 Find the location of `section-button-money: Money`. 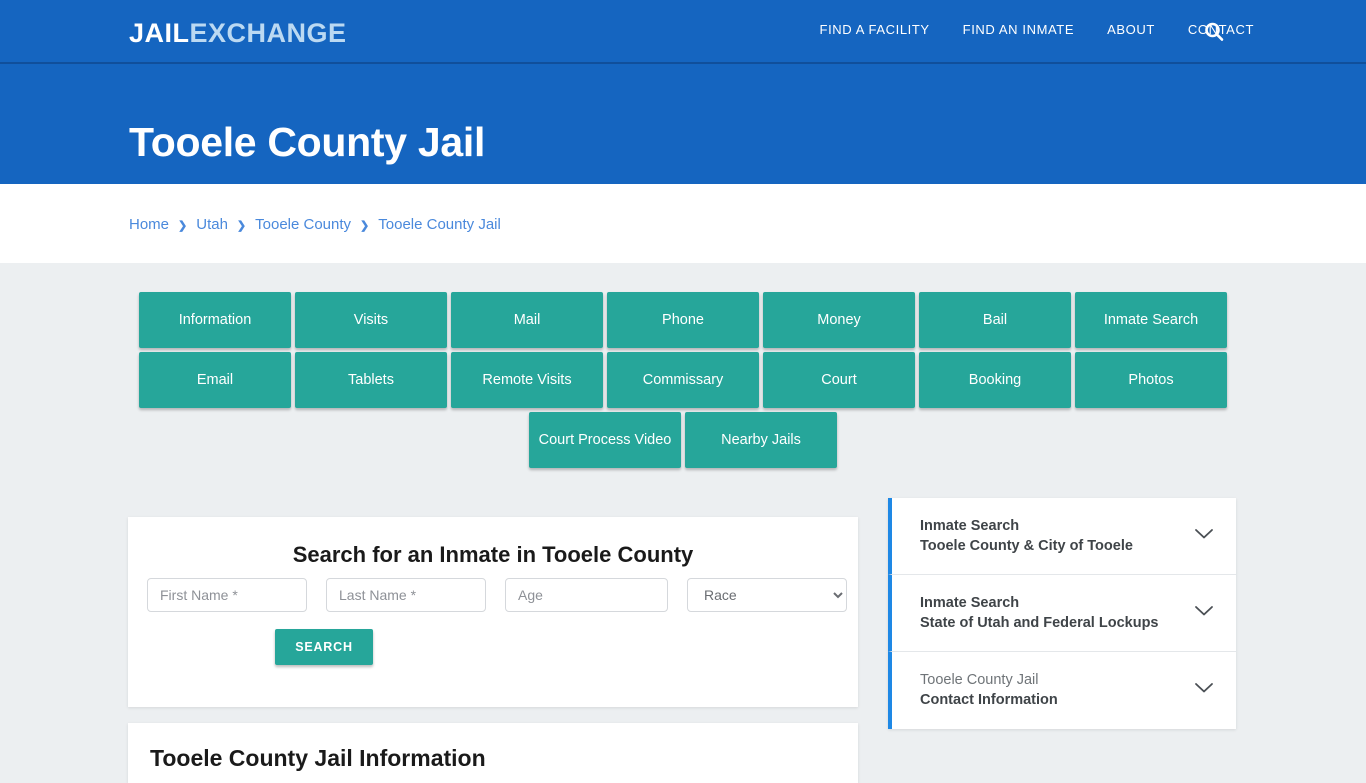

section-button-money: Money is located at coordinates (839, 320).